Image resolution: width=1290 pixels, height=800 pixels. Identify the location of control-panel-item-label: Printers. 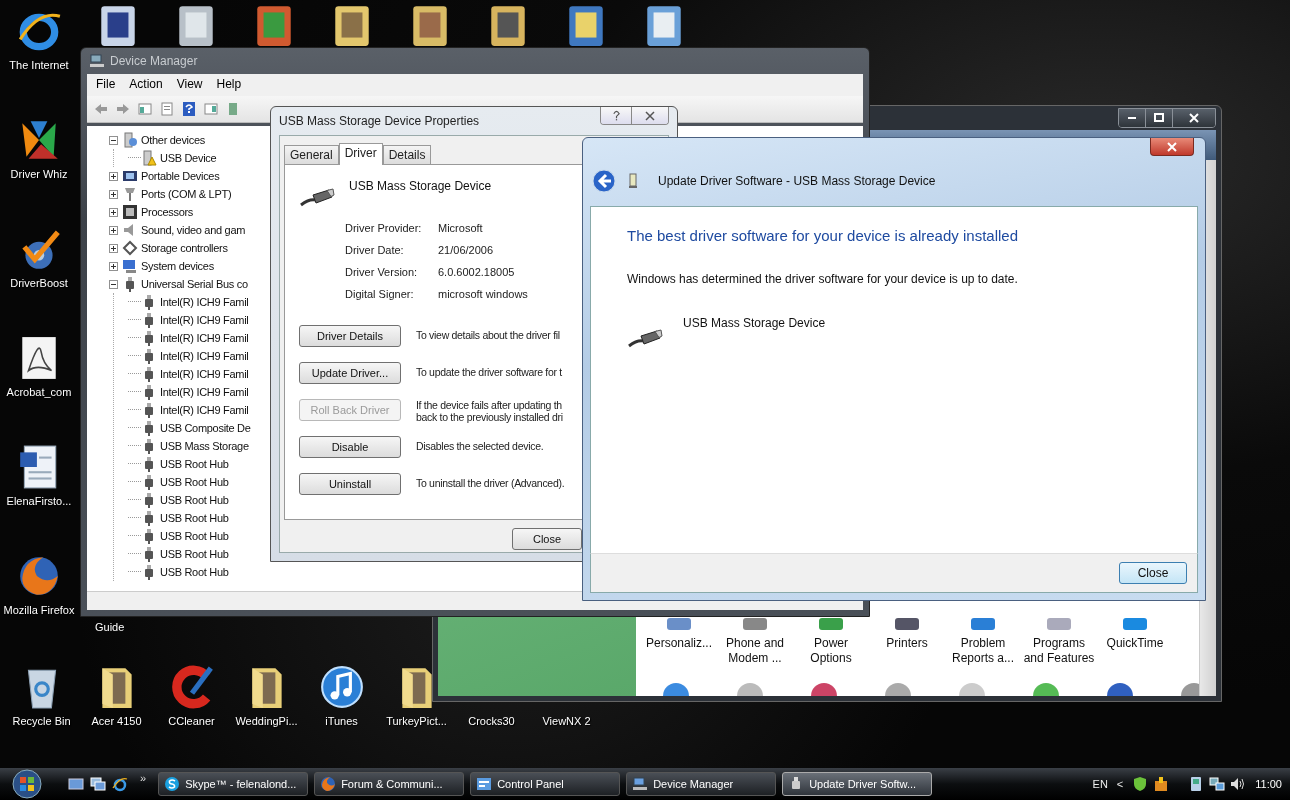
(907, 651).